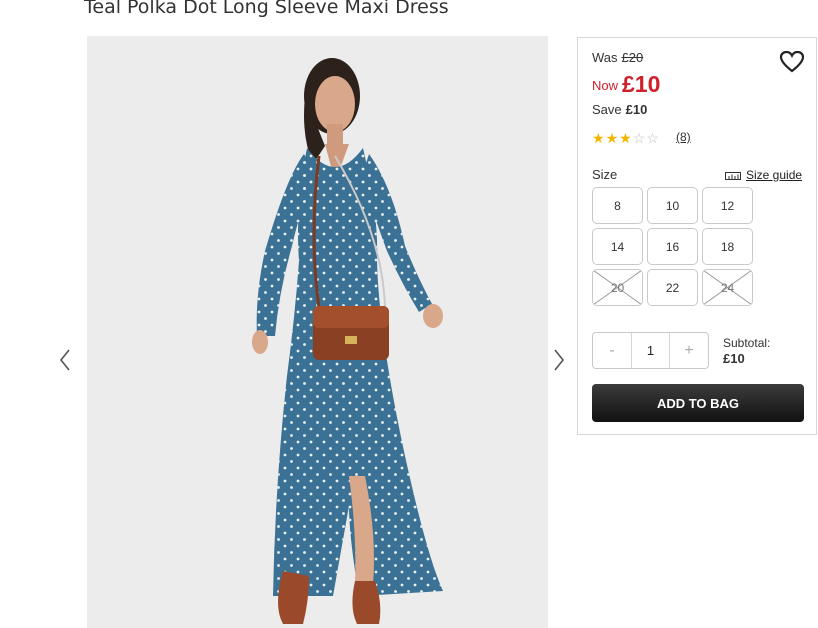 The image size is (818, 628). I want to click on size-option-14: 14, so click(617, 246).